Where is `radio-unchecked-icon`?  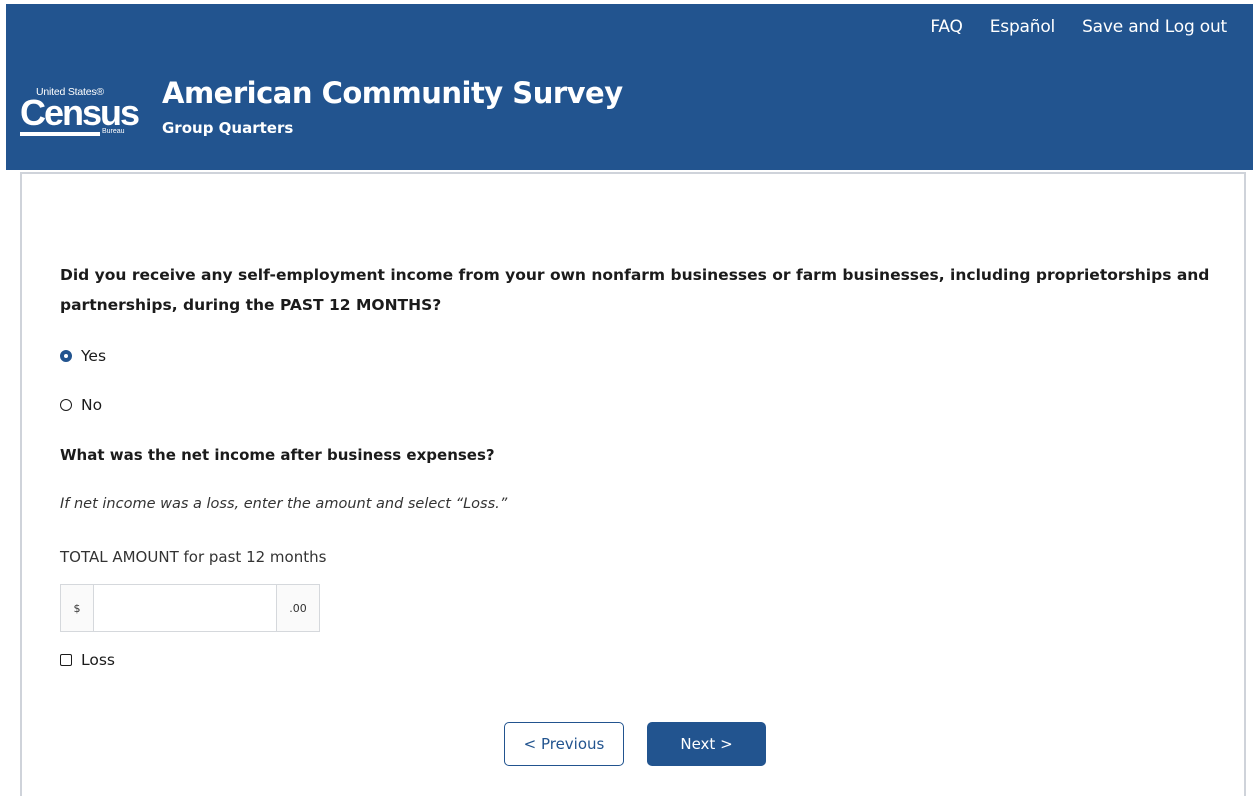 radio-unchecked-icon is located at coordinates (66, 405).